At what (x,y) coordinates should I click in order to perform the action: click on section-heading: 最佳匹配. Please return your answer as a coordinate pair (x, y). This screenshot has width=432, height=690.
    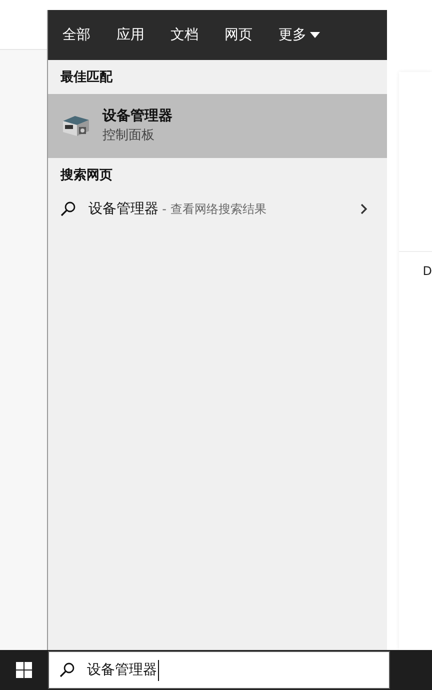
    Looking at the image, I should click on (86, 78).